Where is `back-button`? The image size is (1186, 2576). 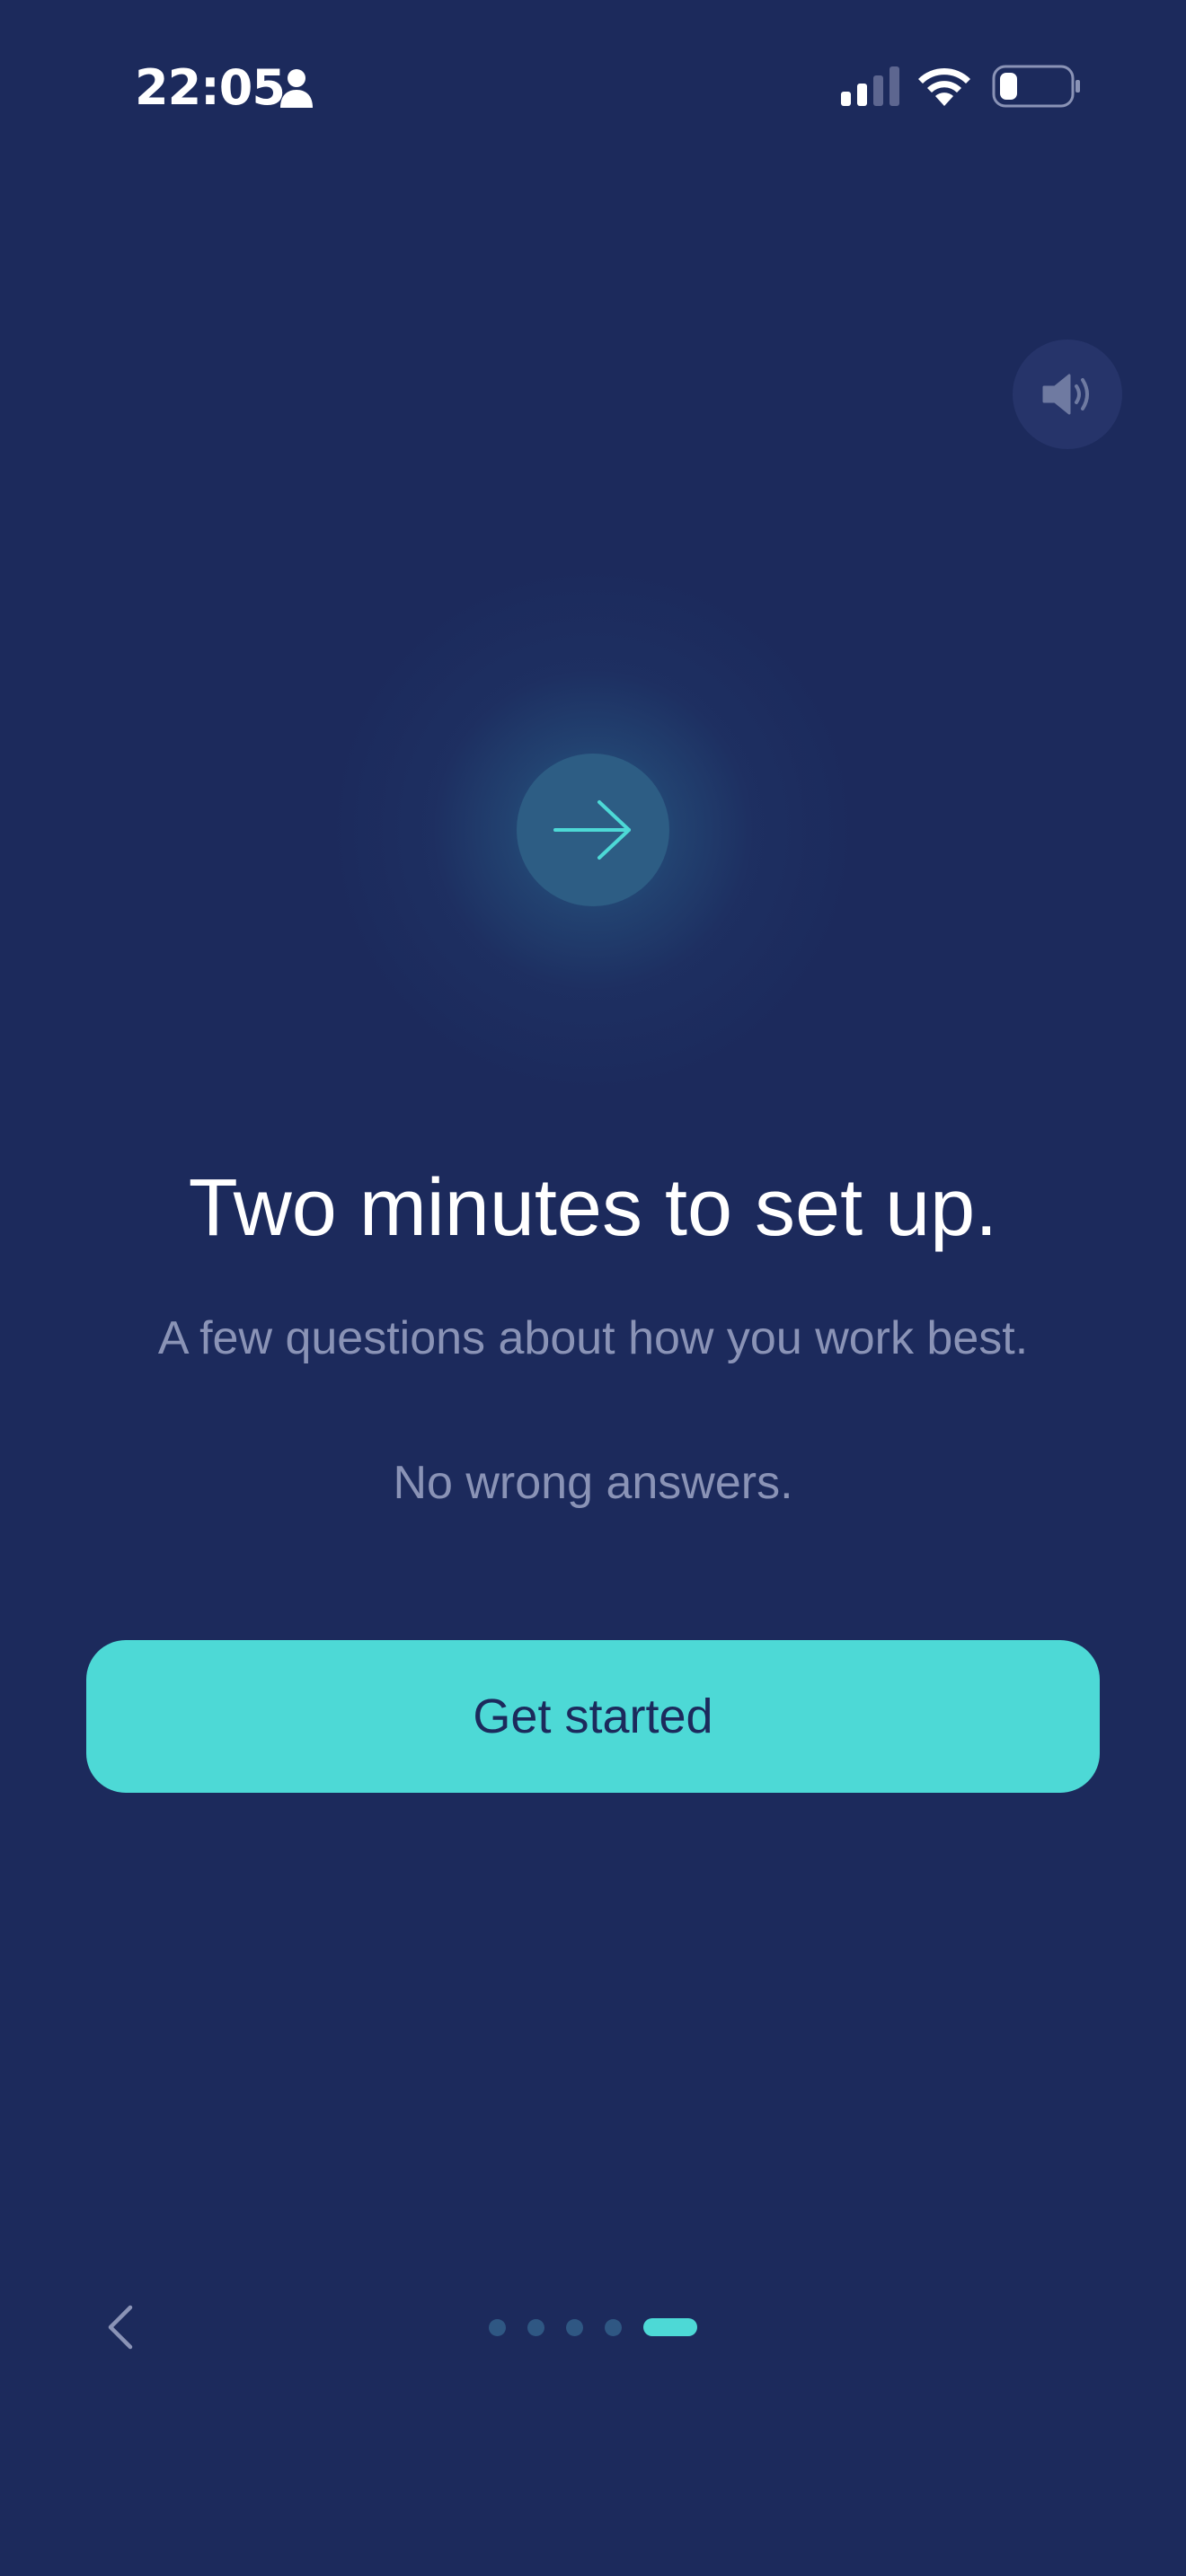 back-button is located at coordinates (120, 2327).